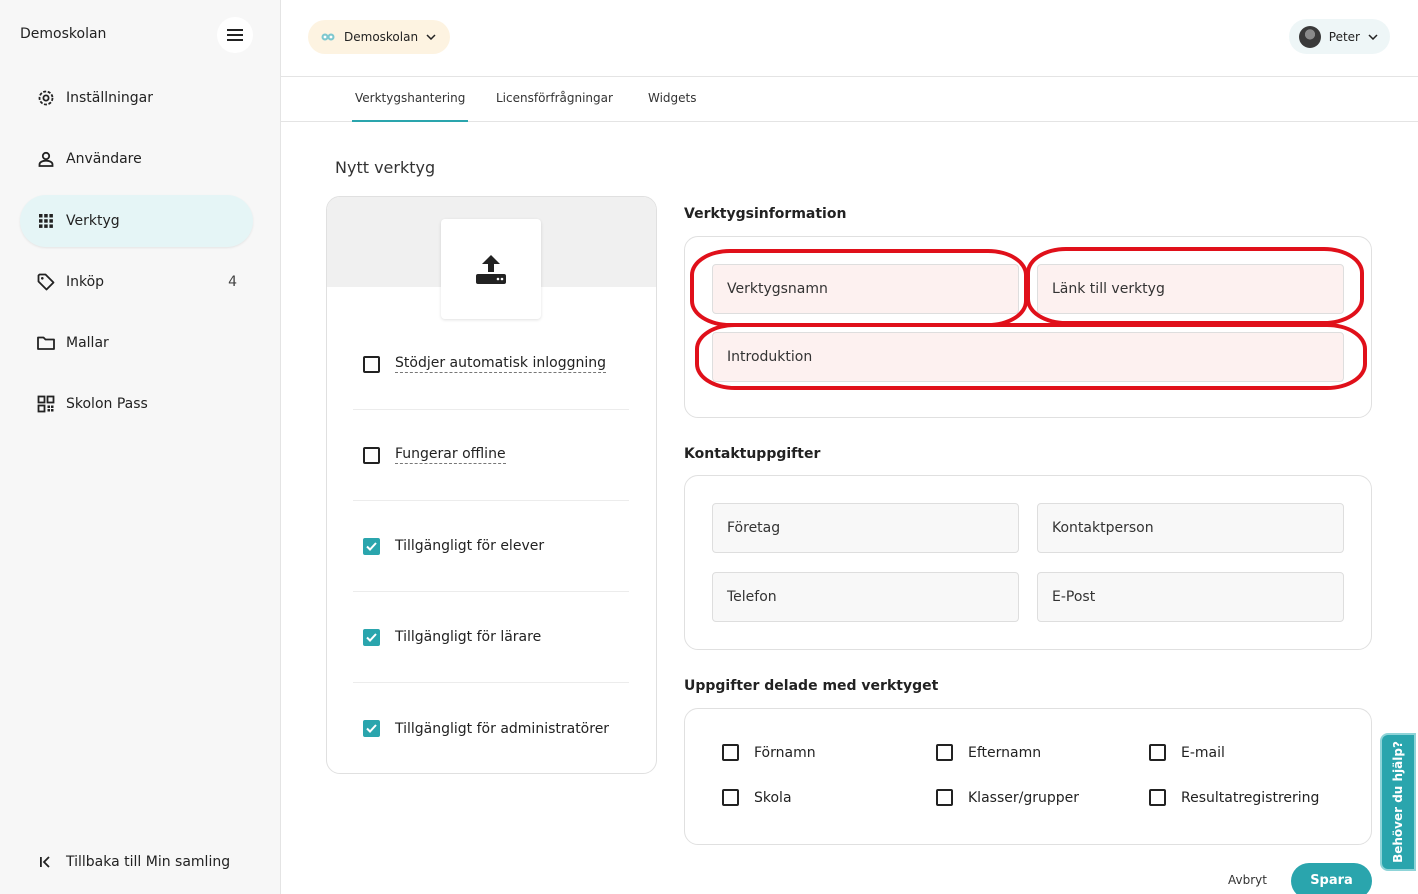  What do you see at coordinates (104, 159) in the screenshot?
I see `sidebar-item-label: Användare` at bounding box center [104, 159].